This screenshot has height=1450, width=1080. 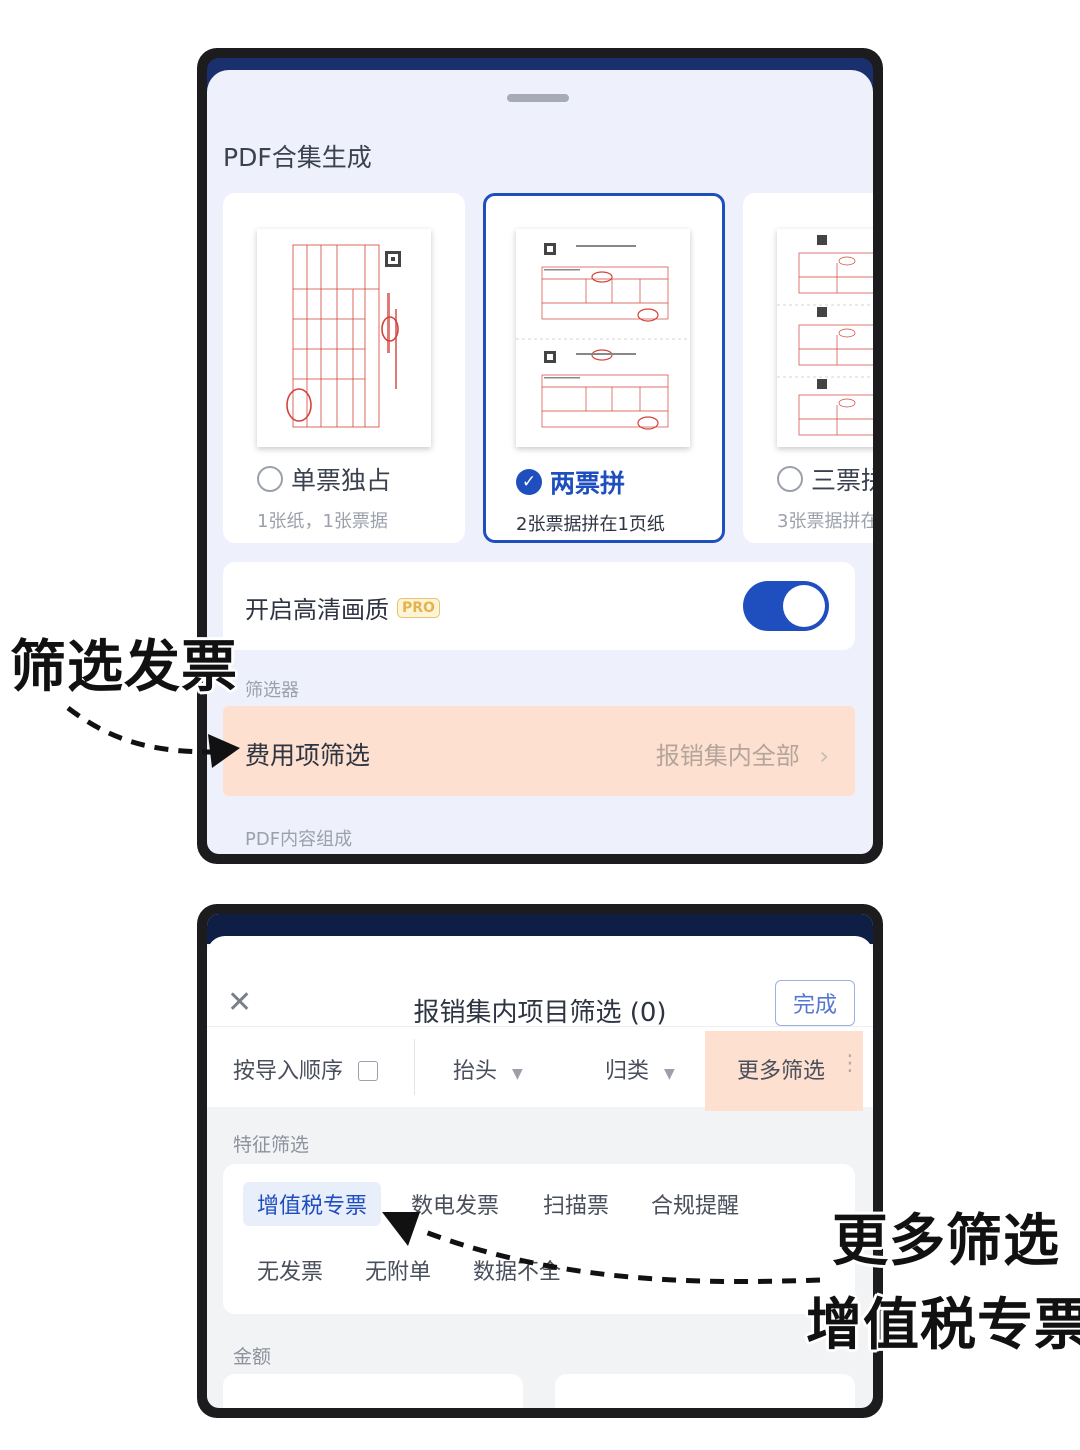 I want to click on drag-handle, so click(x=538, y=98).